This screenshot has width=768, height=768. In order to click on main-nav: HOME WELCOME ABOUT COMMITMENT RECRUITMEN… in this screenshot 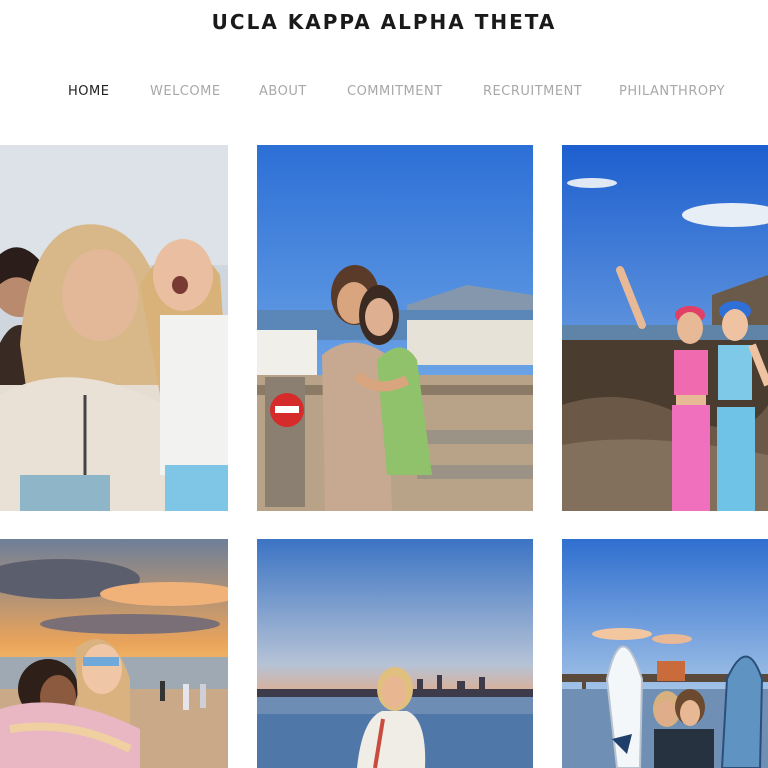, I will do `click(384, 94)`.